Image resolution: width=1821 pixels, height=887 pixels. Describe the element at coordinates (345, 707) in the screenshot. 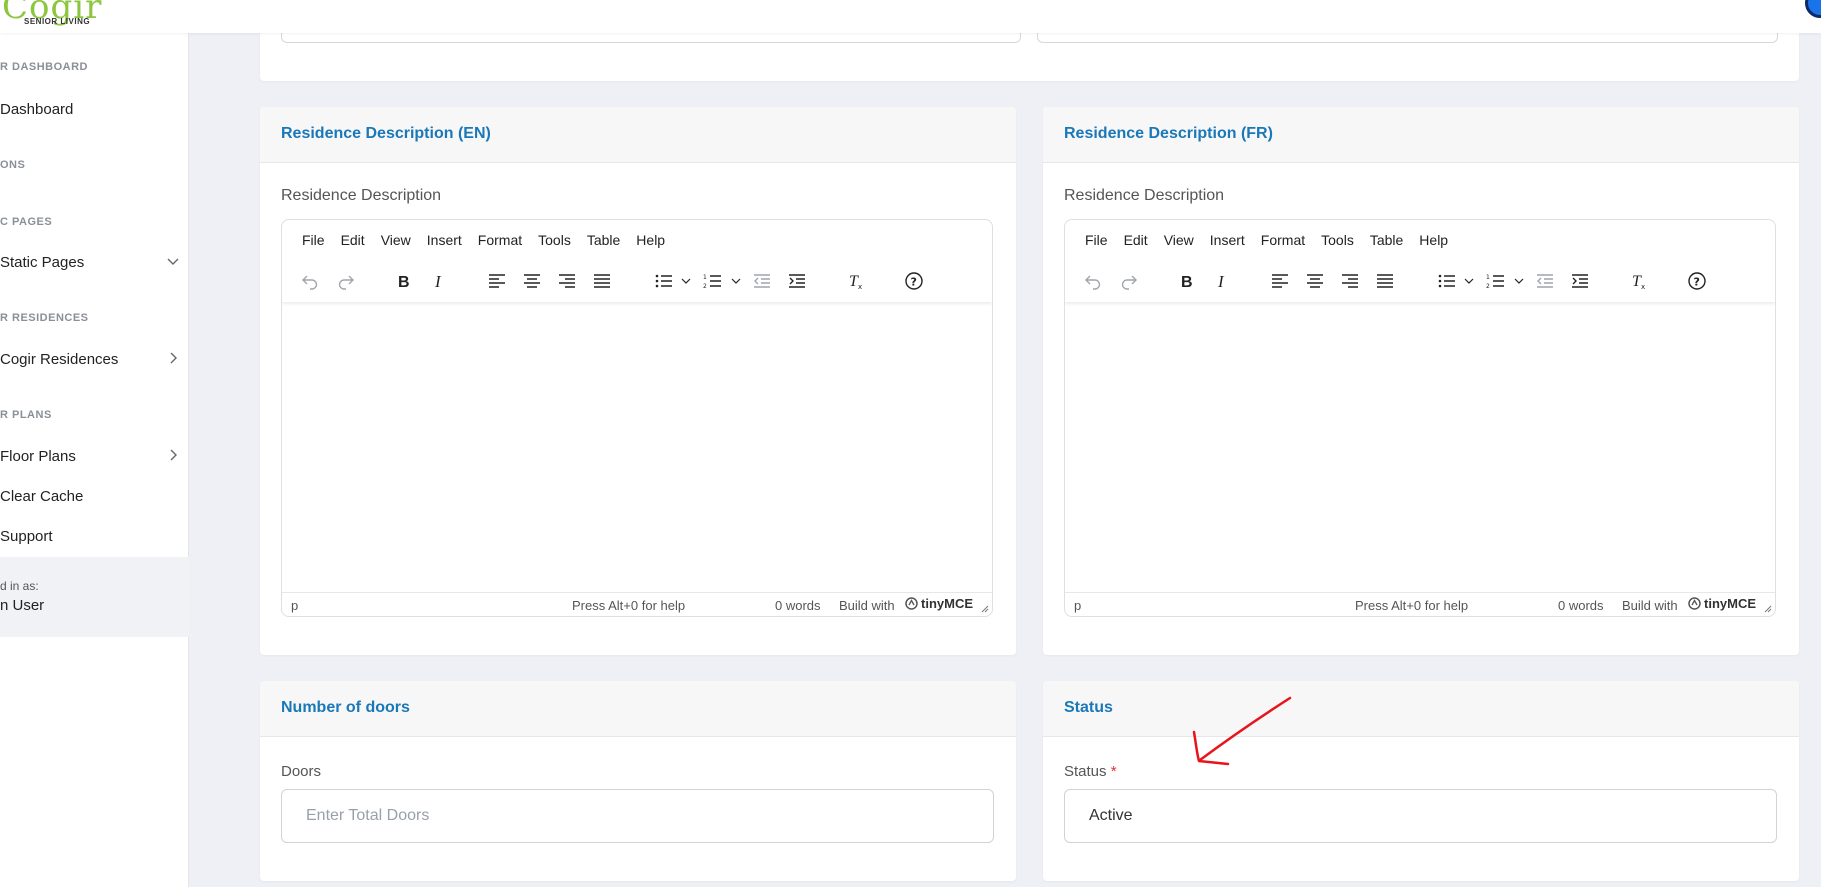

I see `card-title: Number of doors` at that location.